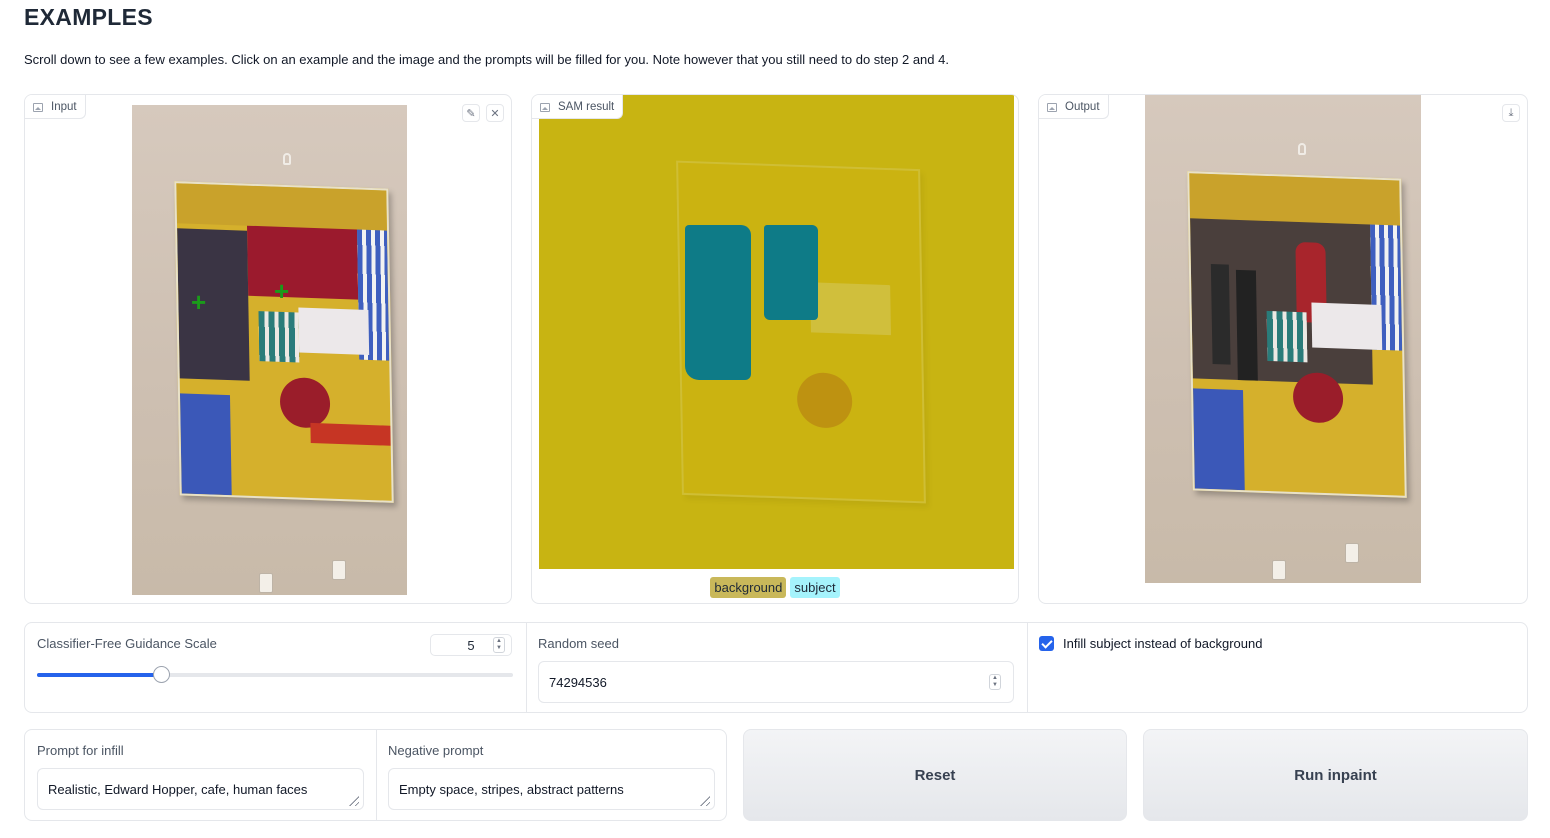 Image resolution: width=1550 pixels, height=838 pixels. I want to click on output-label: Output, so click(1074, 107).